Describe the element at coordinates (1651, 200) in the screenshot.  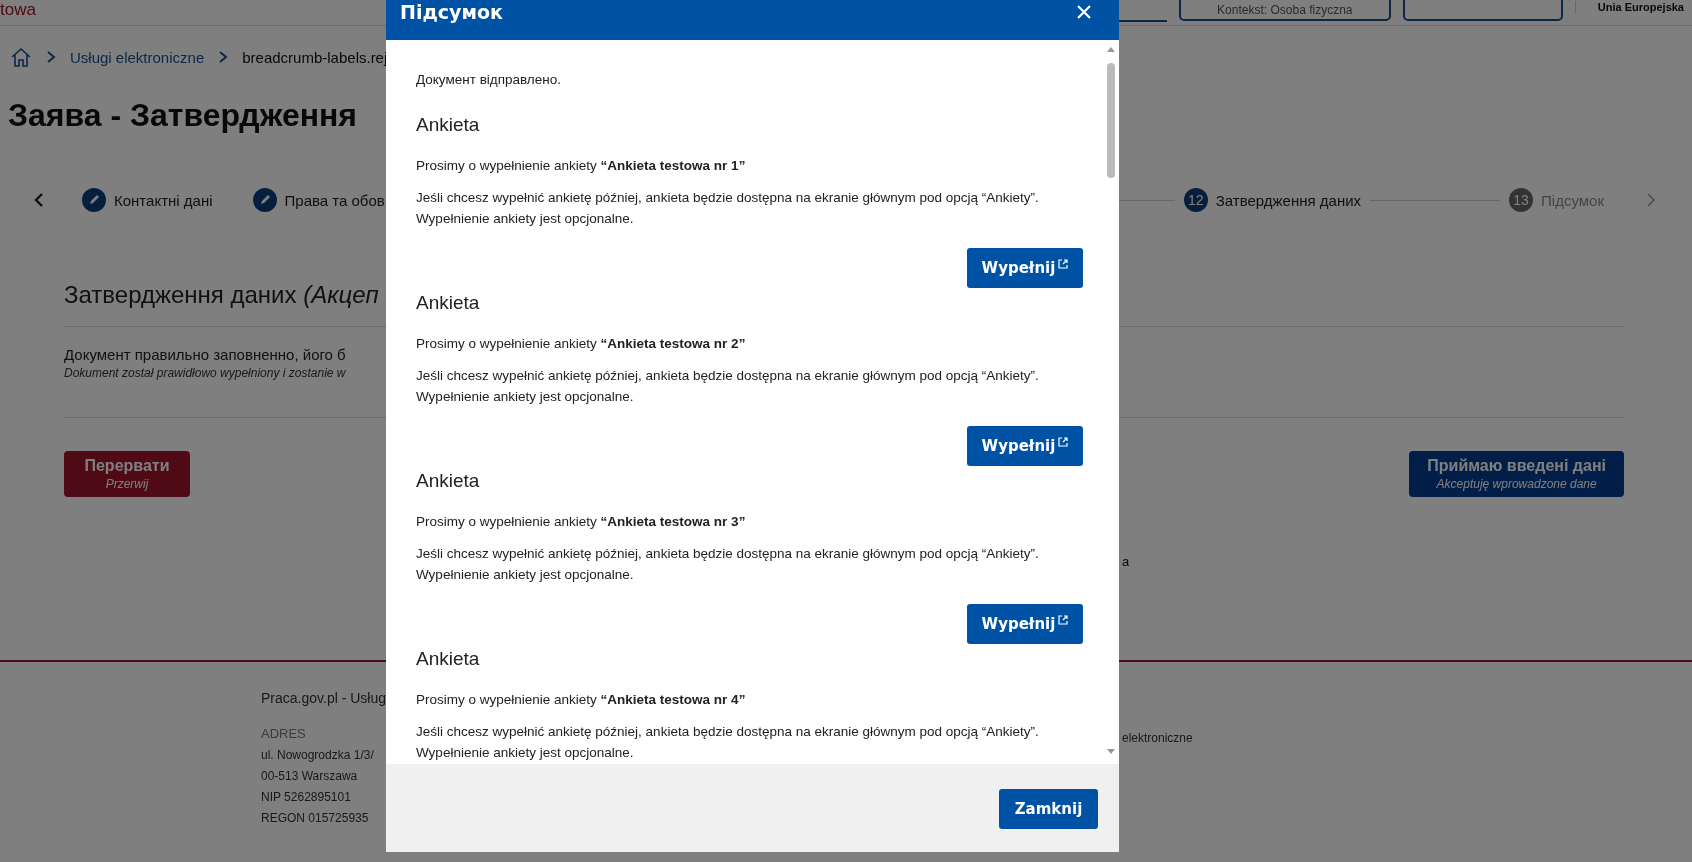
I see `chevron-right-icon` at that location.